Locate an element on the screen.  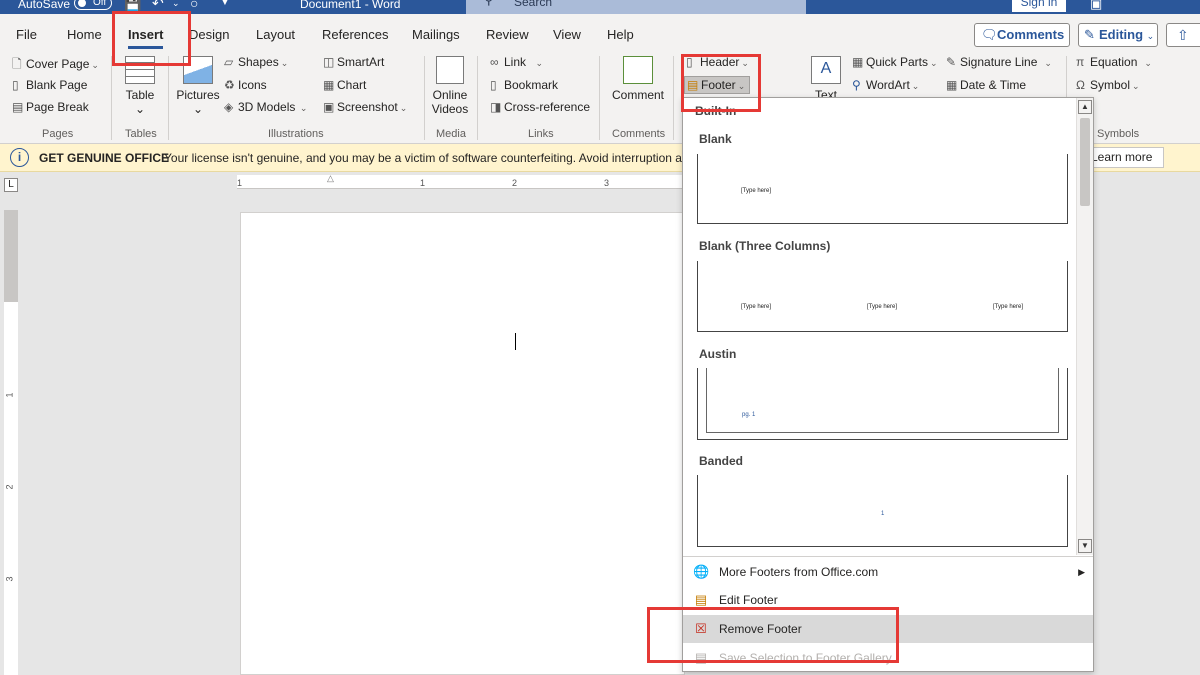
wordart-label: WordArt is located at coordinates (888, 85).